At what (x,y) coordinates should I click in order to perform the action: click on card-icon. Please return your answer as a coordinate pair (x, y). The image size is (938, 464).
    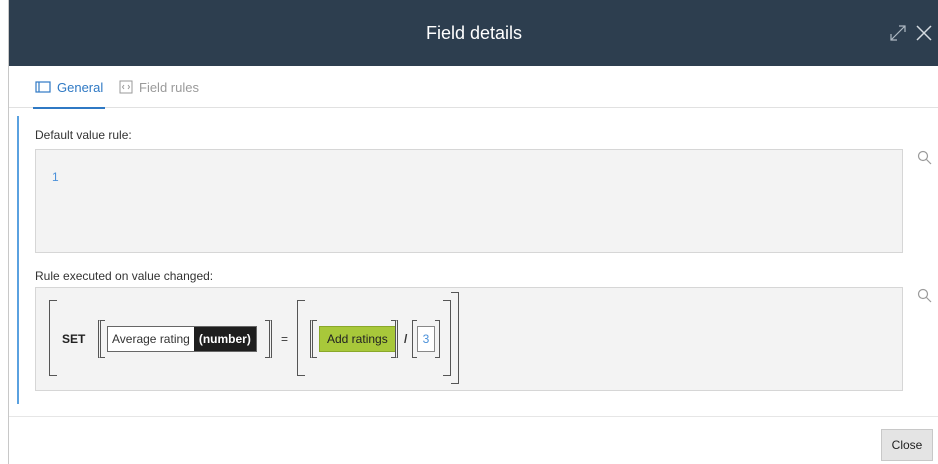
    Looking at the image, I should click on (43, 87).